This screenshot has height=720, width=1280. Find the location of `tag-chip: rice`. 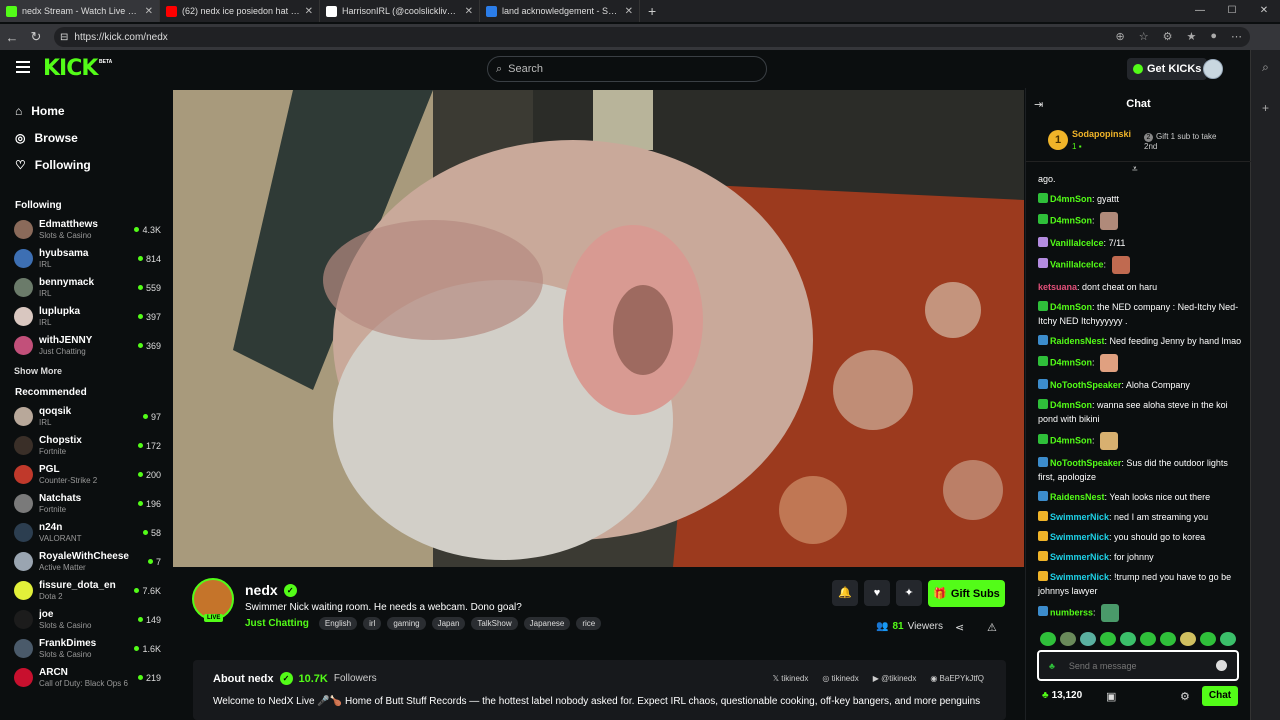

tag-chip: rice is located at coordinates (589, 623).